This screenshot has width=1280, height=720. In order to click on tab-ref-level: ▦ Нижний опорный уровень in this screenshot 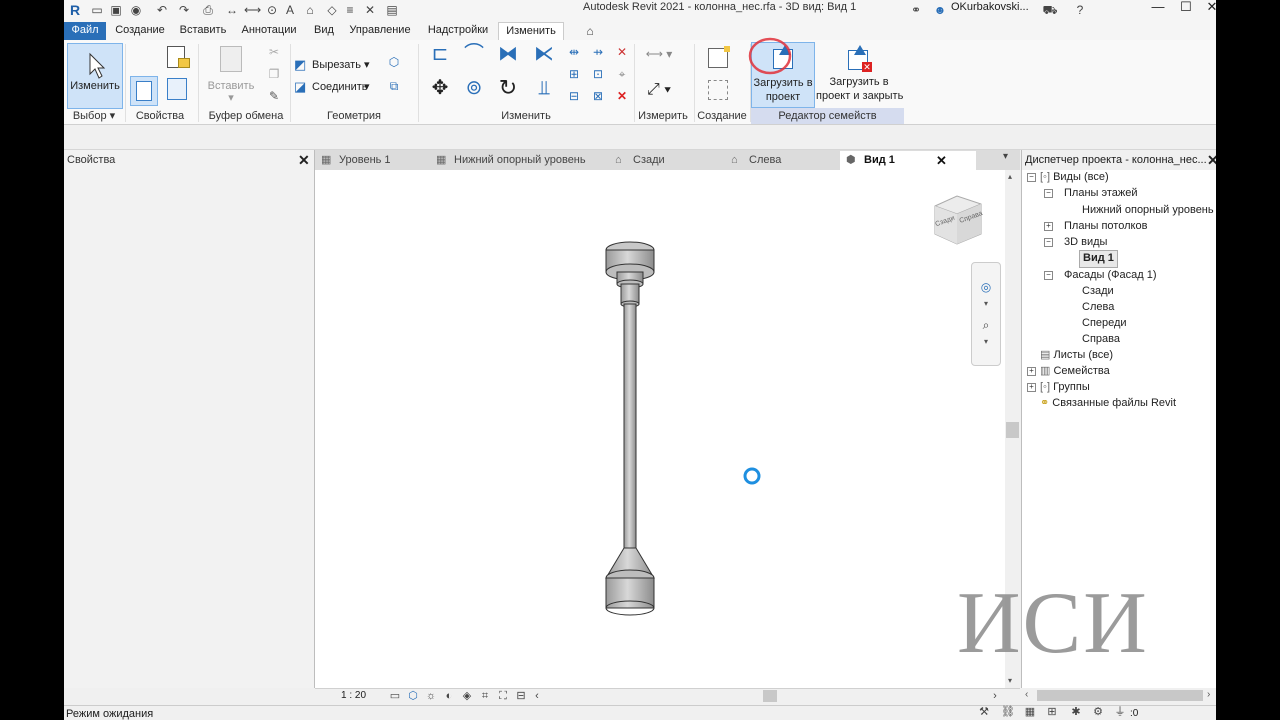, I will do `click(524, 160)`.